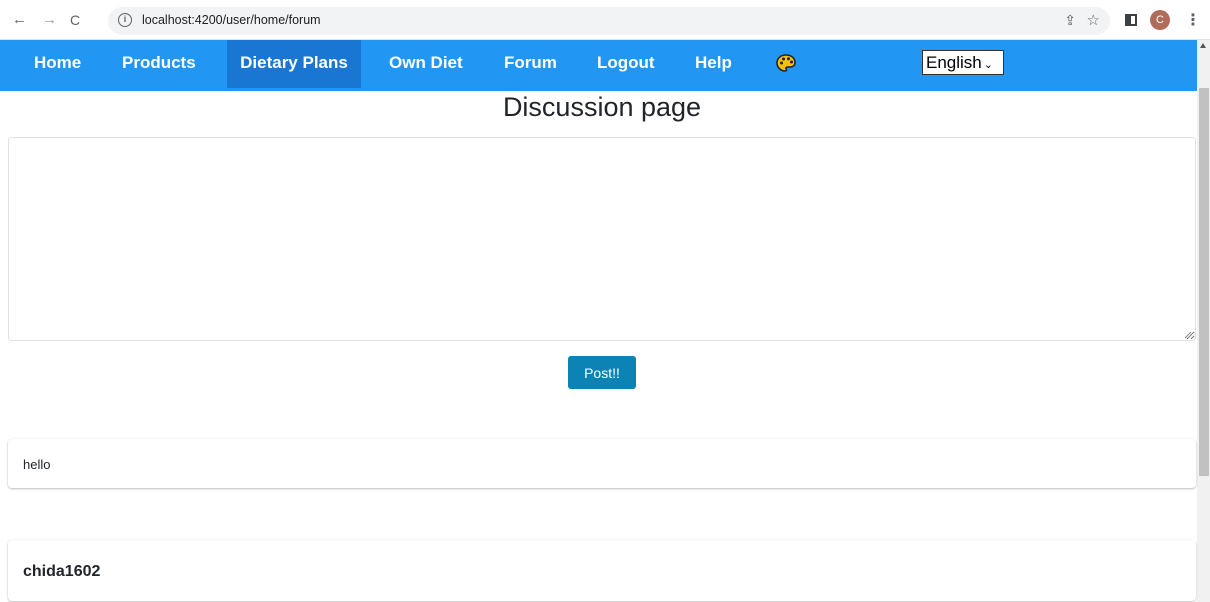  Describe the element at coordinates (988, 65) in the screenshot. I see `chevron-down-icon: ⌄` at that location.